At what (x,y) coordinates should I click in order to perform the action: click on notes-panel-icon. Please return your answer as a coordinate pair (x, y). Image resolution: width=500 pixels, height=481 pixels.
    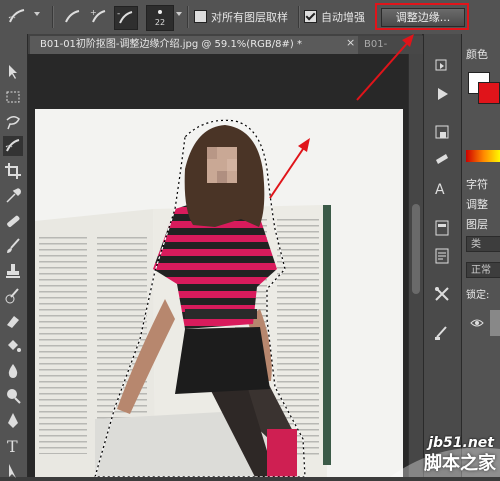
    Looking at the image, I should click on (442, 256).